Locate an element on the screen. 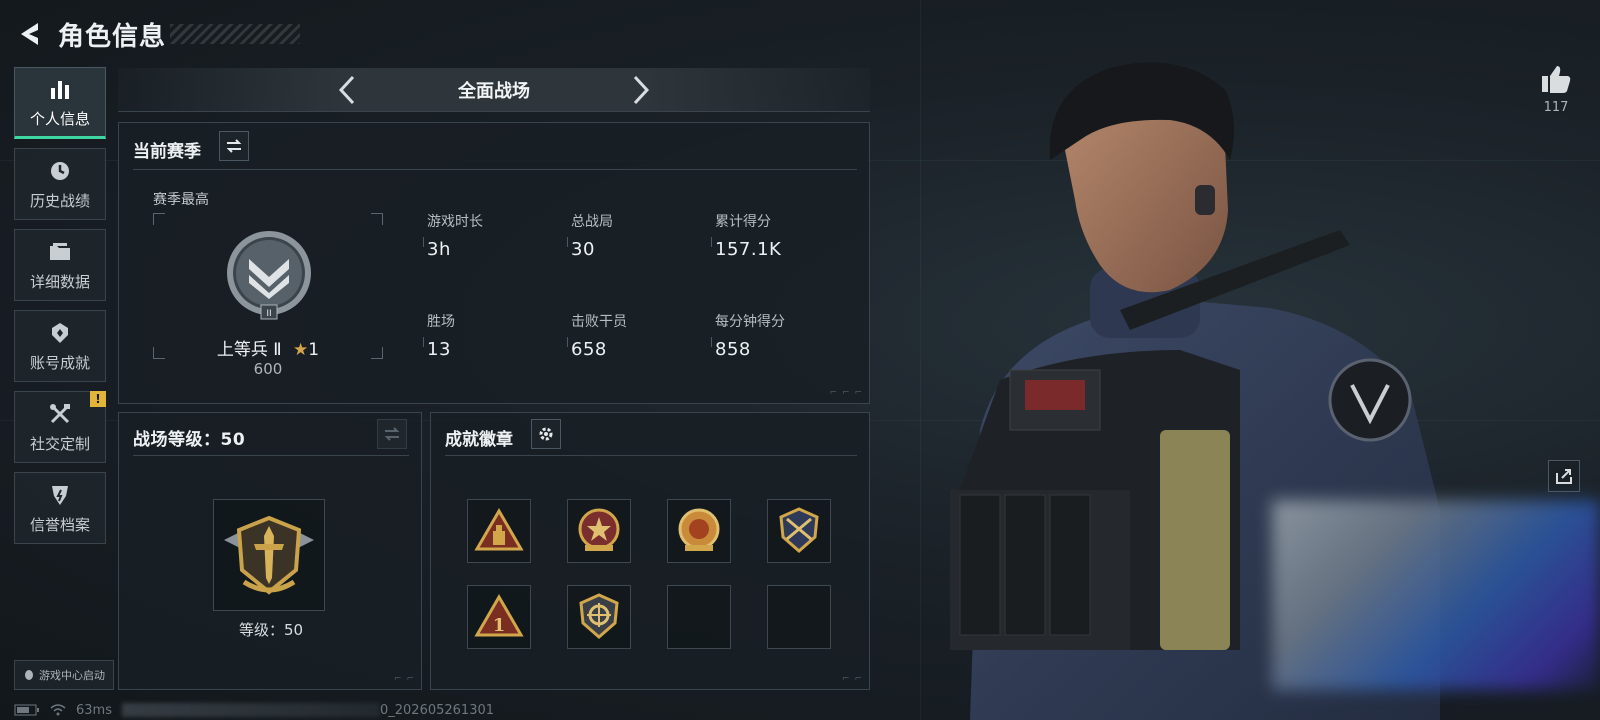 Image resolution: width=1600 pixels, height=720 pixels. star-emblem-badge-icon is located at coordinates (599, 529).